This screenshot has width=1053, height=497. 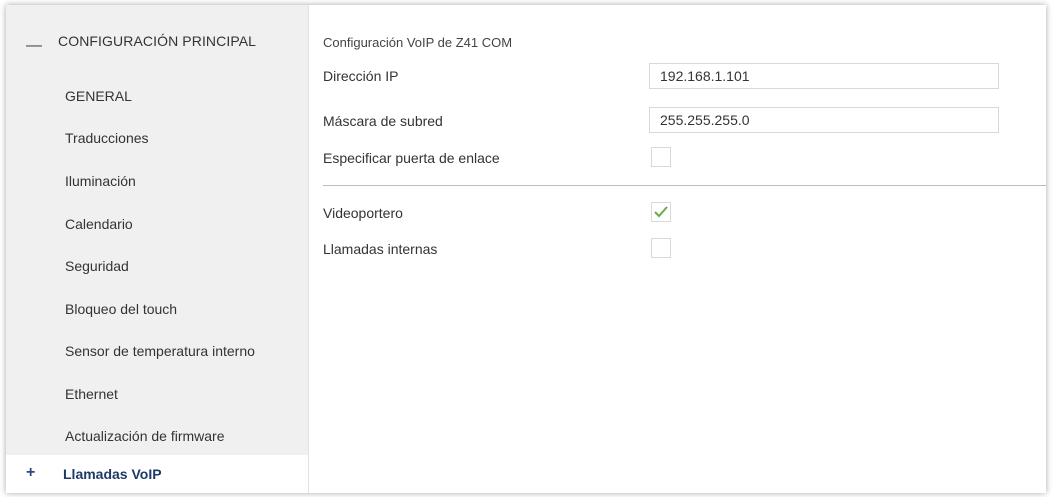 What do you see at coordinates (380, 249) in the screenshot?
I see `internal-calls-label: Llamadas internas` at bounding box center [380, 249].